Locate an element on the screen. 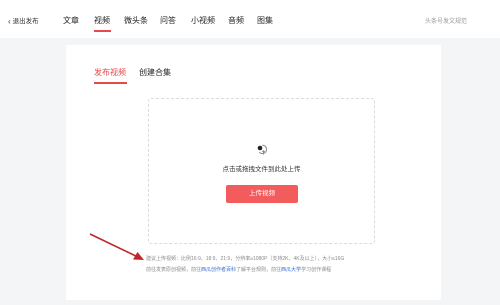 This screenshot has height=305, width=500. xigua-university-link: 西瓜大学 is located at coordinates (291, 270).